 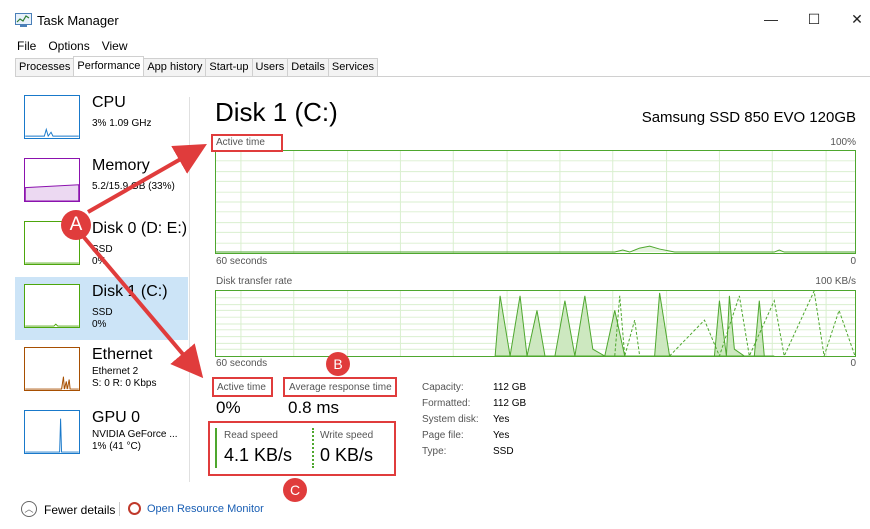 What do you see at coordinates (205, 509) in the screenshot?
I see `open-resource-monitor-link: Open Resource Monitor` at bounding box center [205, 509].